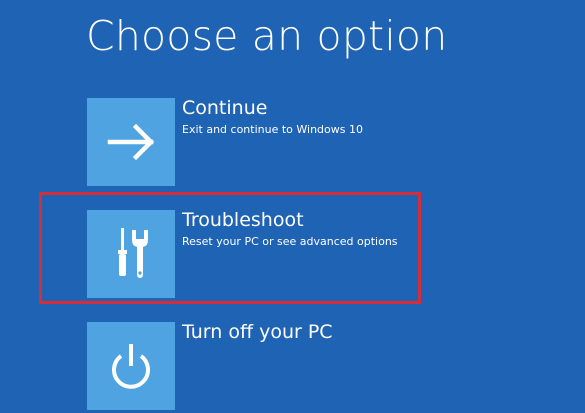 This screenshot has height=413, width=585. Describe the element at coordinates (257, 332) in the screenshot. I see `turn-off-title: Turn off your PC` at that location.